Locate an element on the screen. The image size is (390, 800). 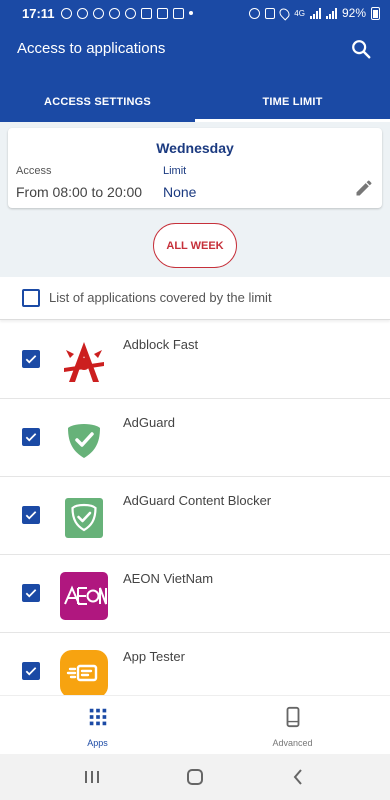
nav-label: Advanced is located at coordinates (292, 743).